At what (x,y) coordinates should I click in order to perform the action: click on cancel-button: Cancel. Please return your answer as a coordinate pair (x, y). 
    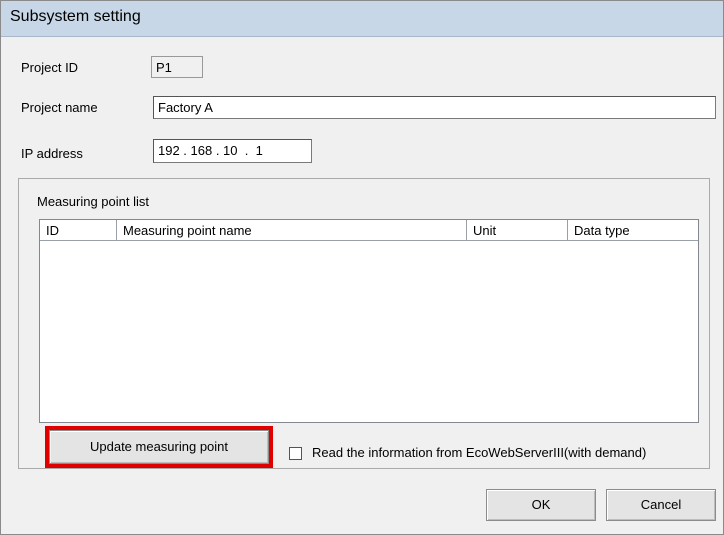
    Looking at the image, I should click on (661, 505).